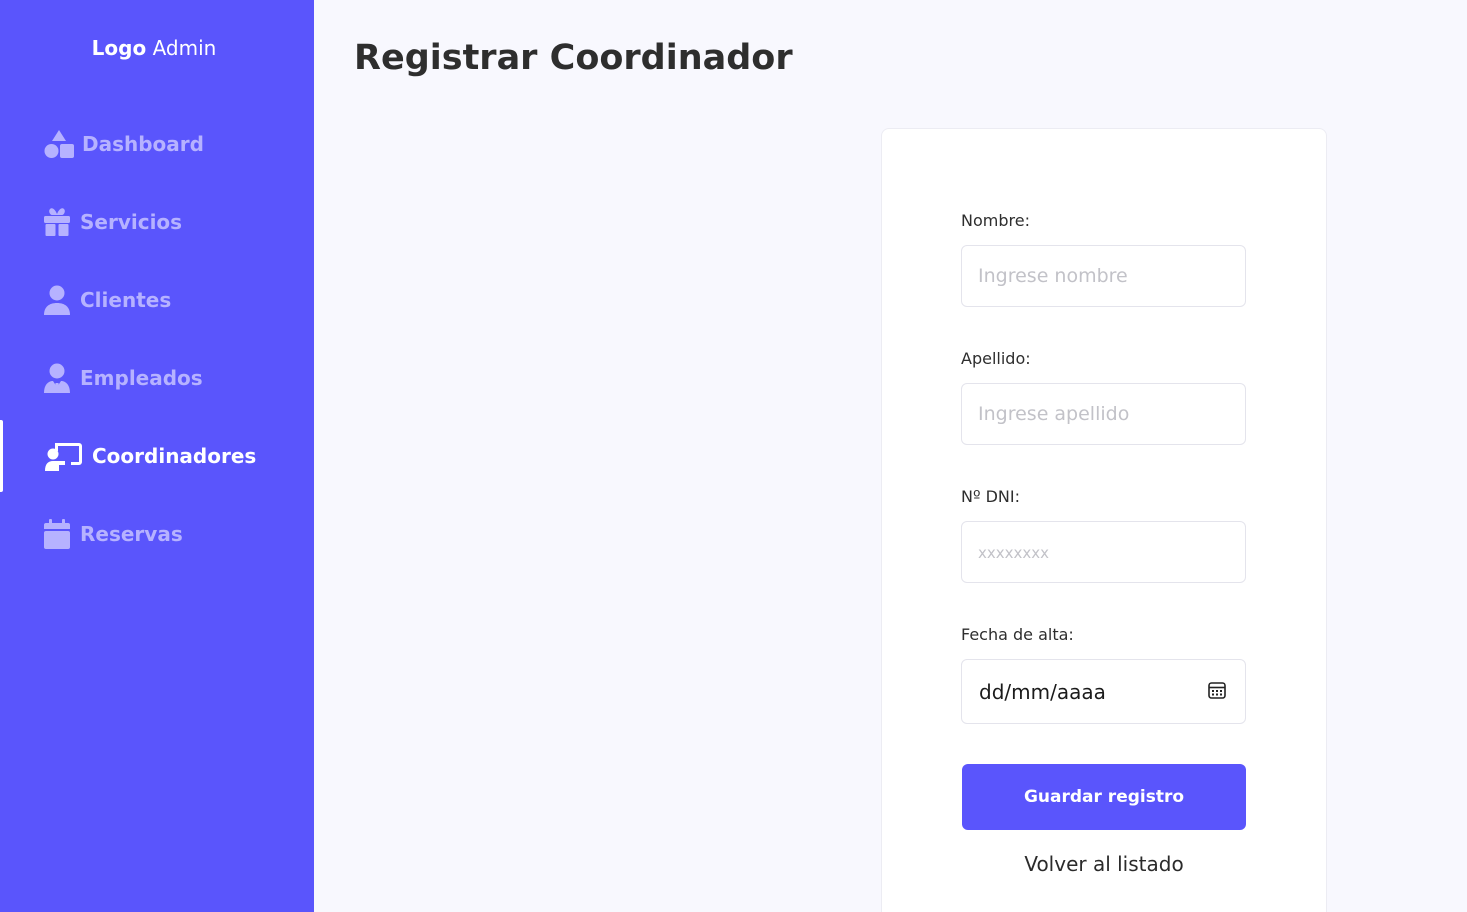  I want to click on sidebar-item-coordinadores: Coordinadores, so click(157, 456).